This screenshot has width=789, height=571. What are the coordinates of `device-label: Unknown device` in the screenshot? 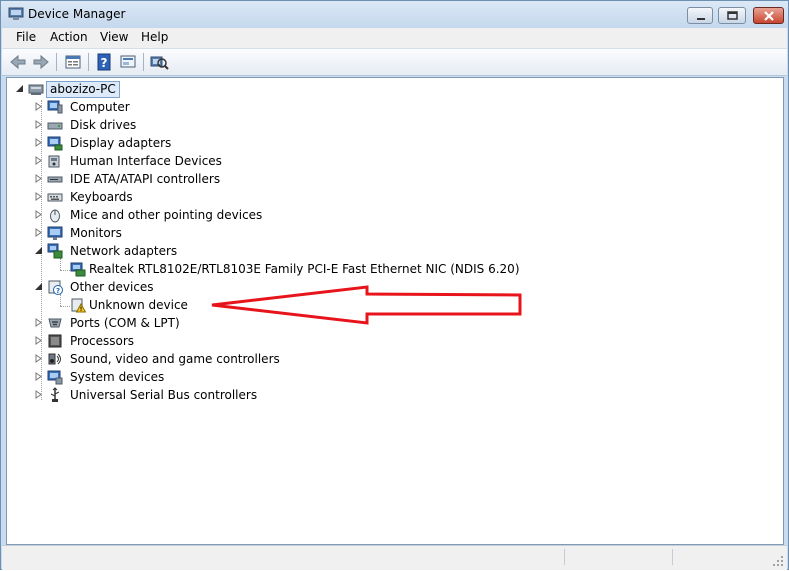 It's located at (138, 305).